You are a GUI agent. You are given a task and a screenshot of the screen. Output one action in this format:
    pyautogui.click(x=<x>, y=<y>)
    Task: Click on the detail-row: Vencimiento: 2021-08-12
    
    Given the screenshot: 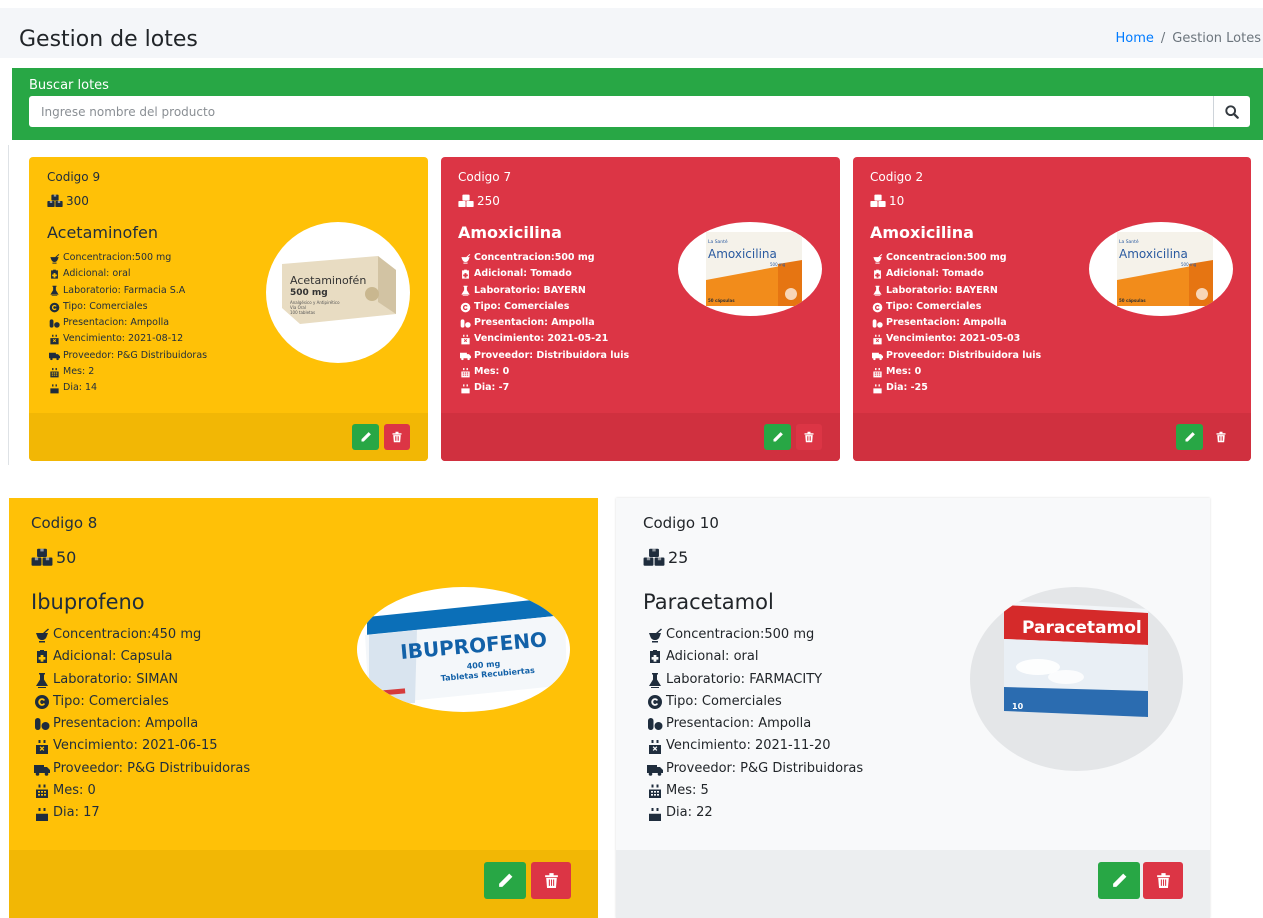 What is the action you would take?
    pyautogui.click(x=128, y=339)
    